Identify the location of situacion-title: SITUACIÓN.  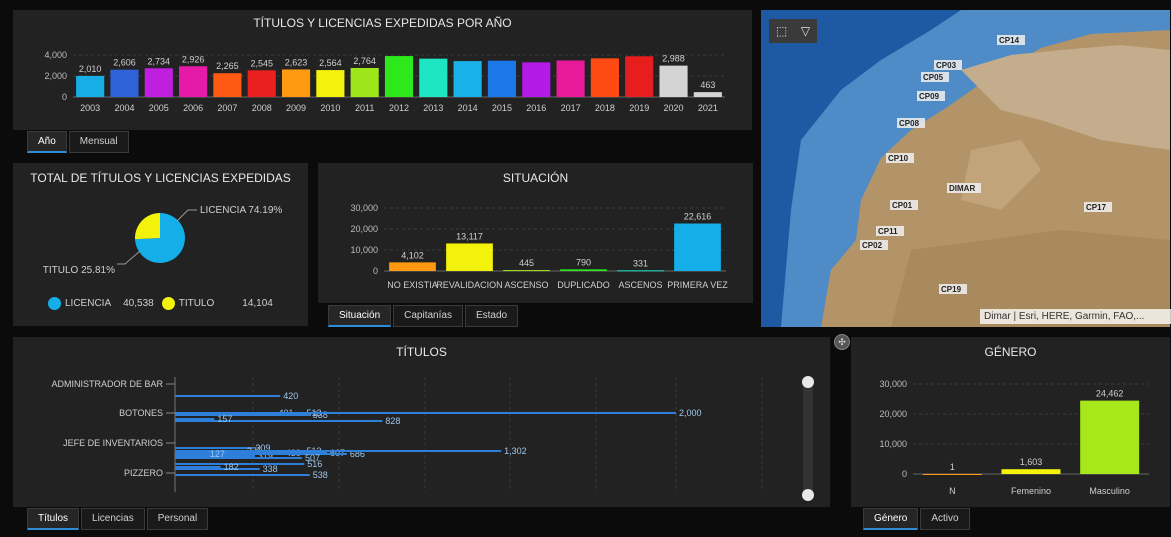
(535, 178).